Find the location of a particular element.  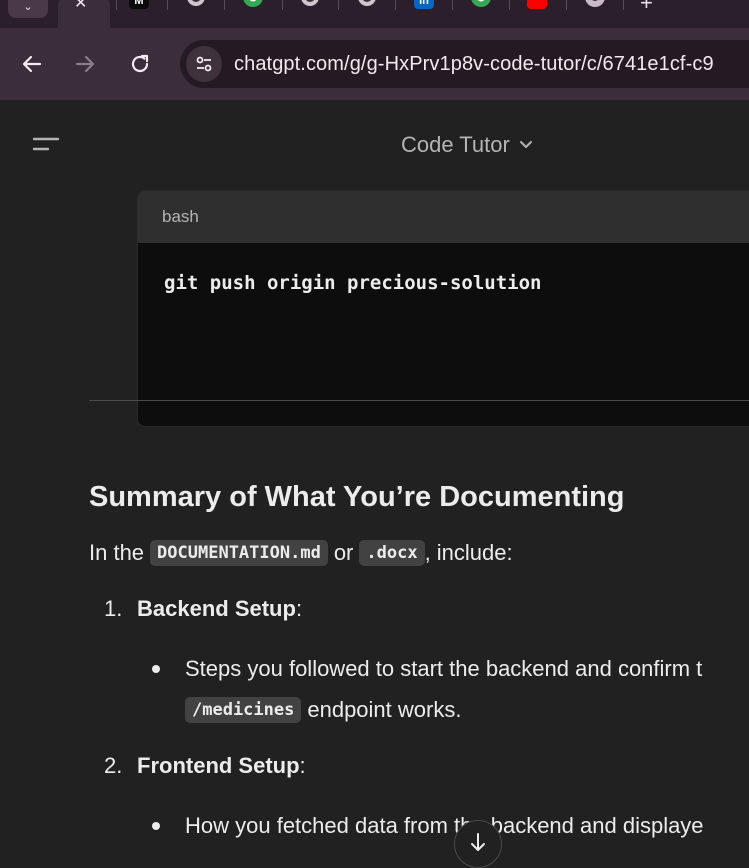

reload-button is located at coordinates (140, 64).